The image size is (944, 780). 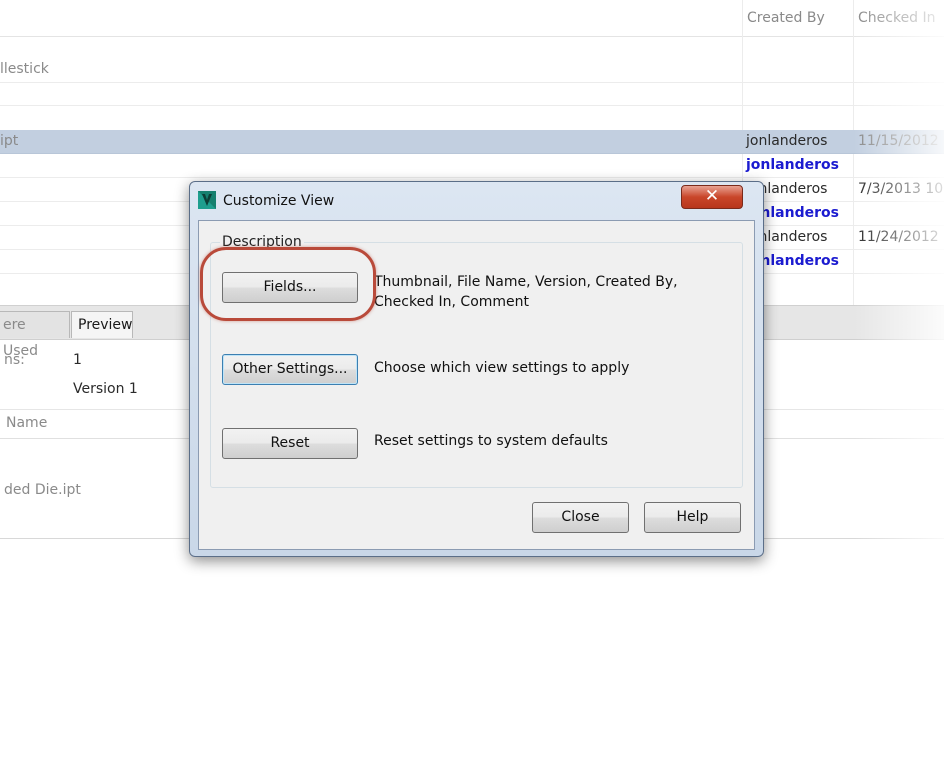 What do you see at coordinates (898, 237) in the screenshot?
I see `grid-cell-checked-in: 11/24/2012` at bounding box center [898, 237].